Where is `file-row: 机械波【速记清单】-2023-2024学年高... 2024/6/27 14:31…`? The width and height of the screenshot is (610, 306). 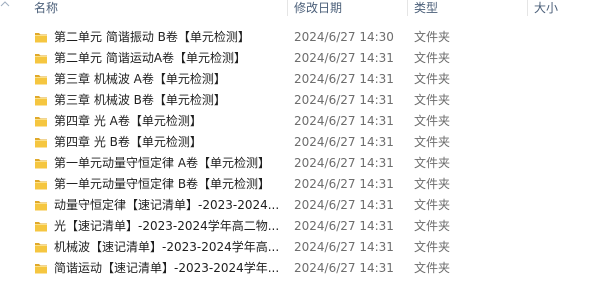 file-row: 机械波【速记清单】-2023-2024学年高... 2024/6/27 14:31… is located at coordinates (305, 247).